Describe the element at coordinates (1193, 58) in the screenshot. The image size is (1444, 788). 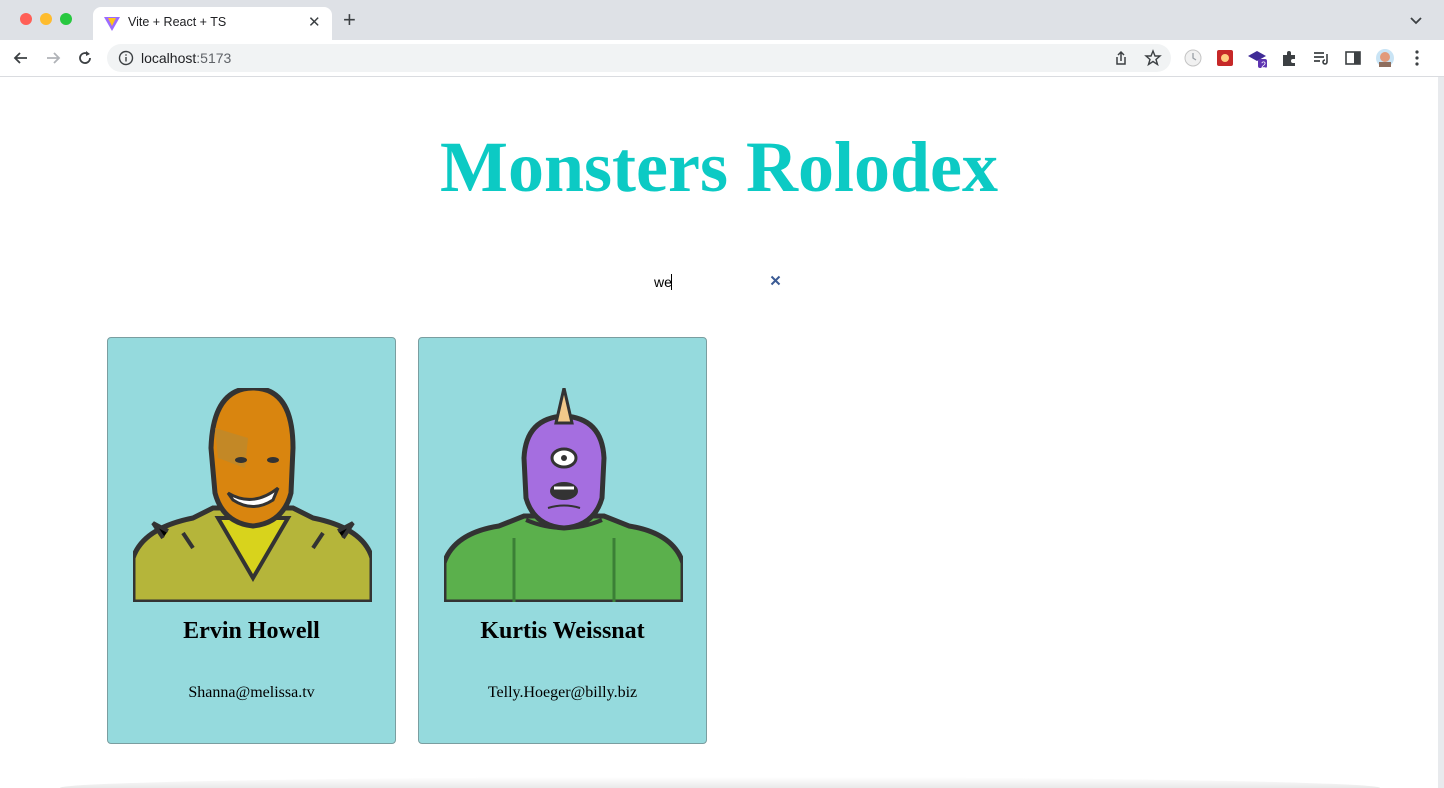
I see `extension-clock-icon` at that location.